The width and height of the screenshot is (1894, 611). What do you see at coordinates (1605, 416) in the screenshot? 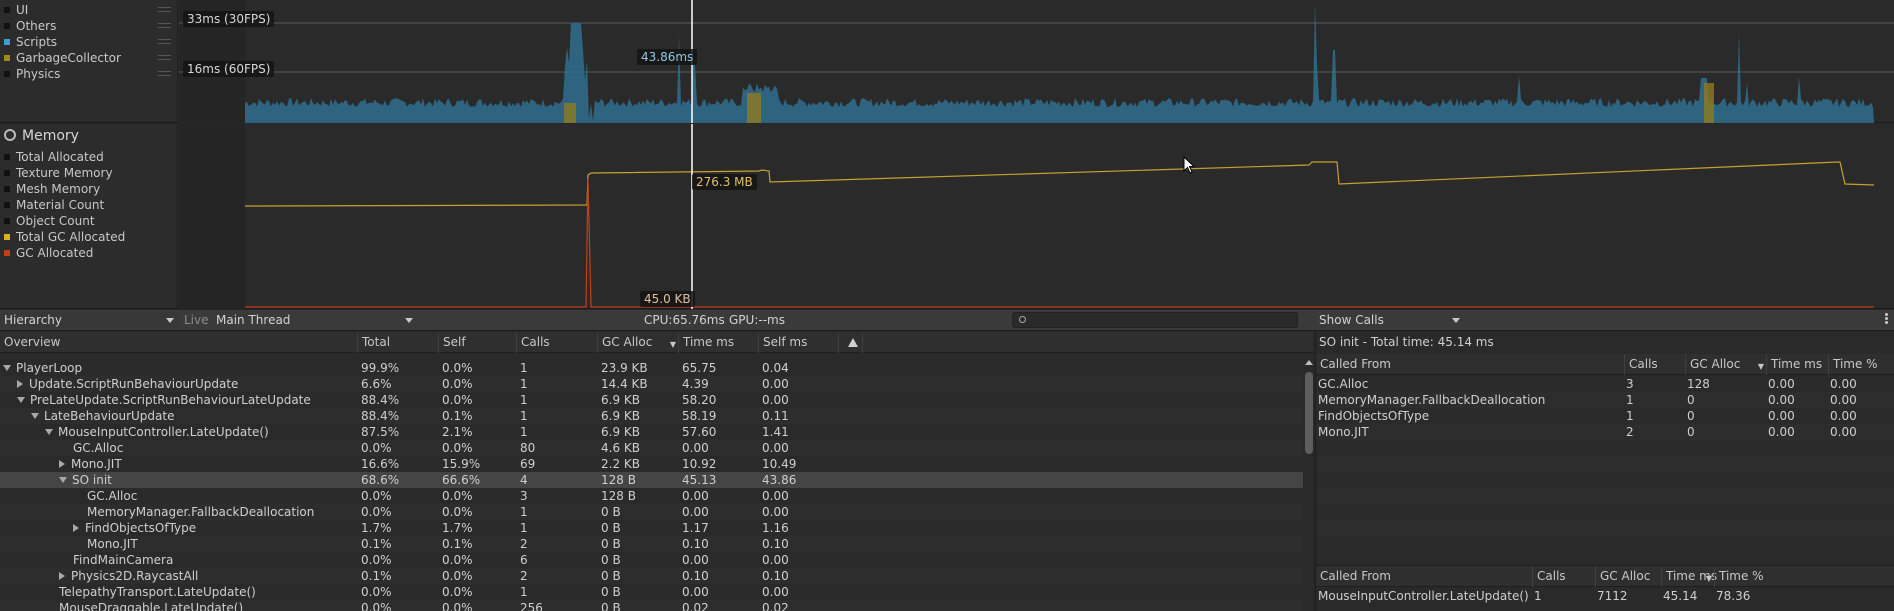
I see `called-from-row: FindObjectsOfType 1 0 0.00 0.00` at bounding box center [1605, 416].